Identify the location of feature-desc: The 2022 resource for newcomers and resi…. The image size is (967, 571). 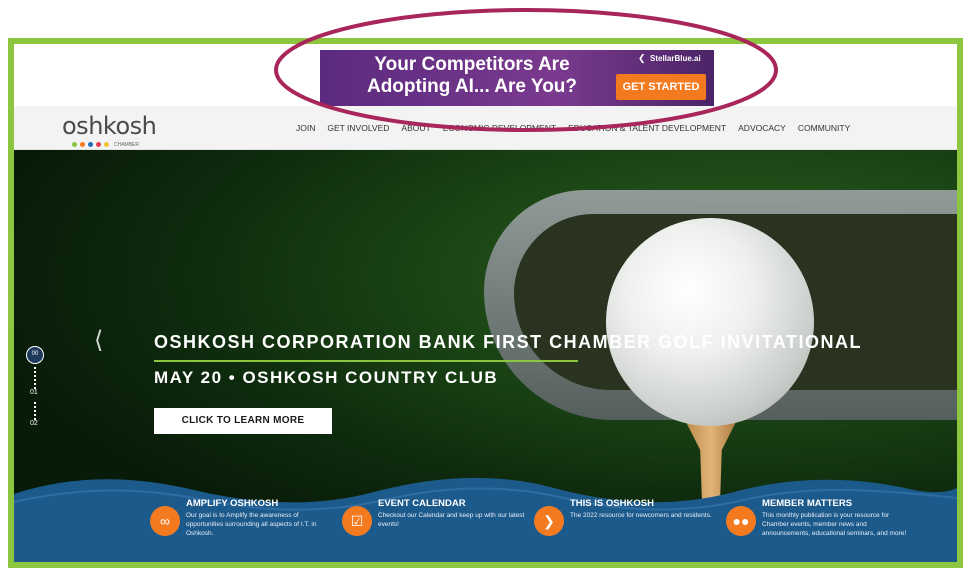
(641, 515).